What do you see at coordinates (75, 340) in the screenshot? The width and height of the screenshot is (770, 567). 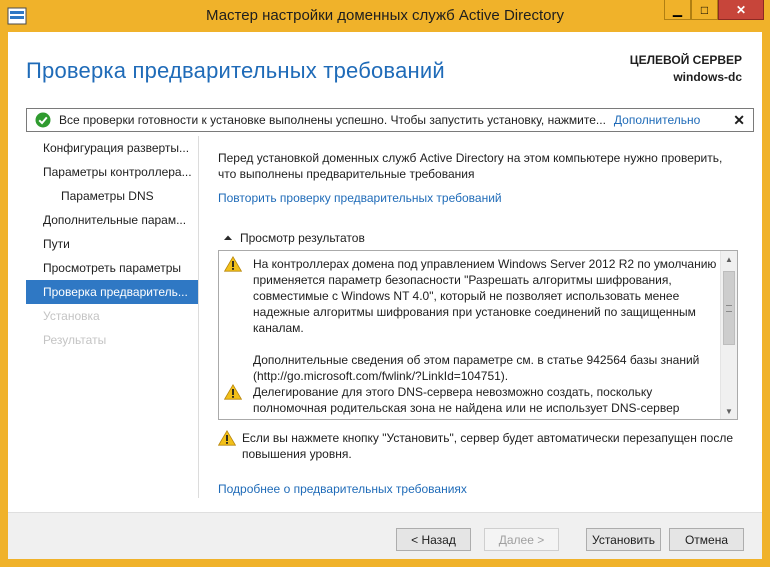 I see `nav-item-results: Результаты` at bounding box center [75, 340].